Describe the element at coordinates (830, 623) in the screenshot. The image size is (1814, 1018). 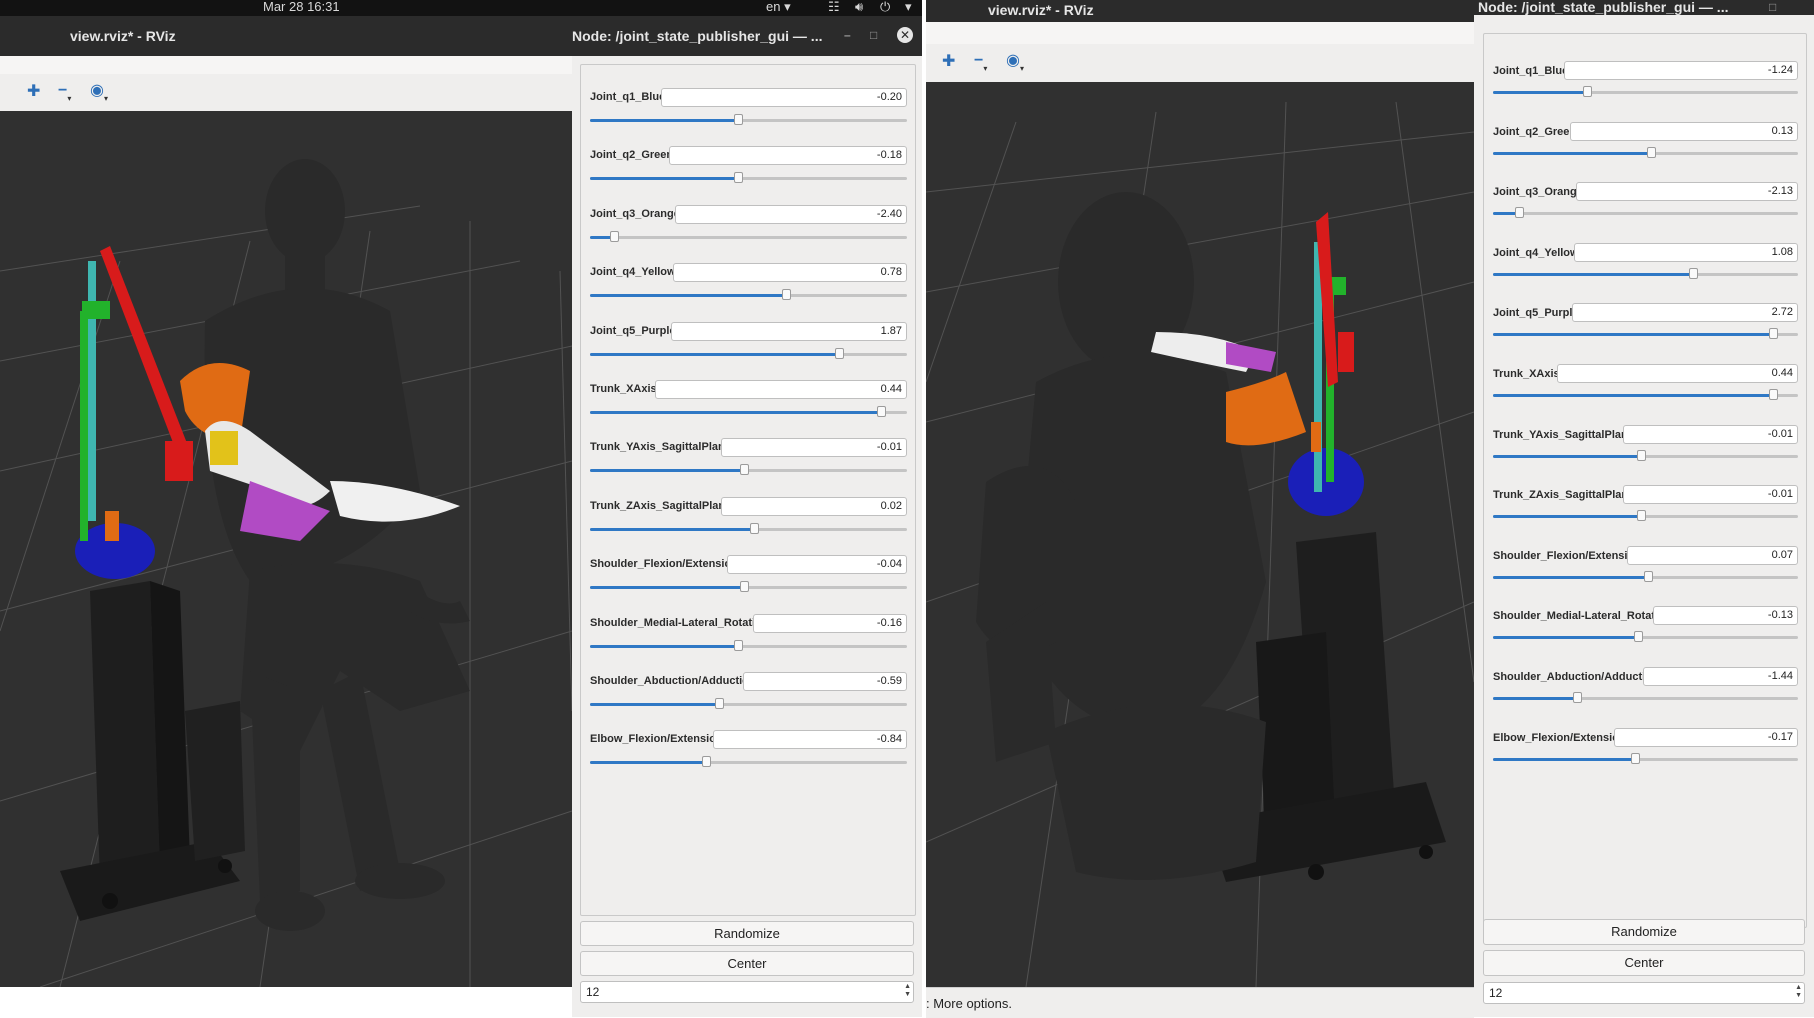
I see `joint-value-field: -0.16` at that location.